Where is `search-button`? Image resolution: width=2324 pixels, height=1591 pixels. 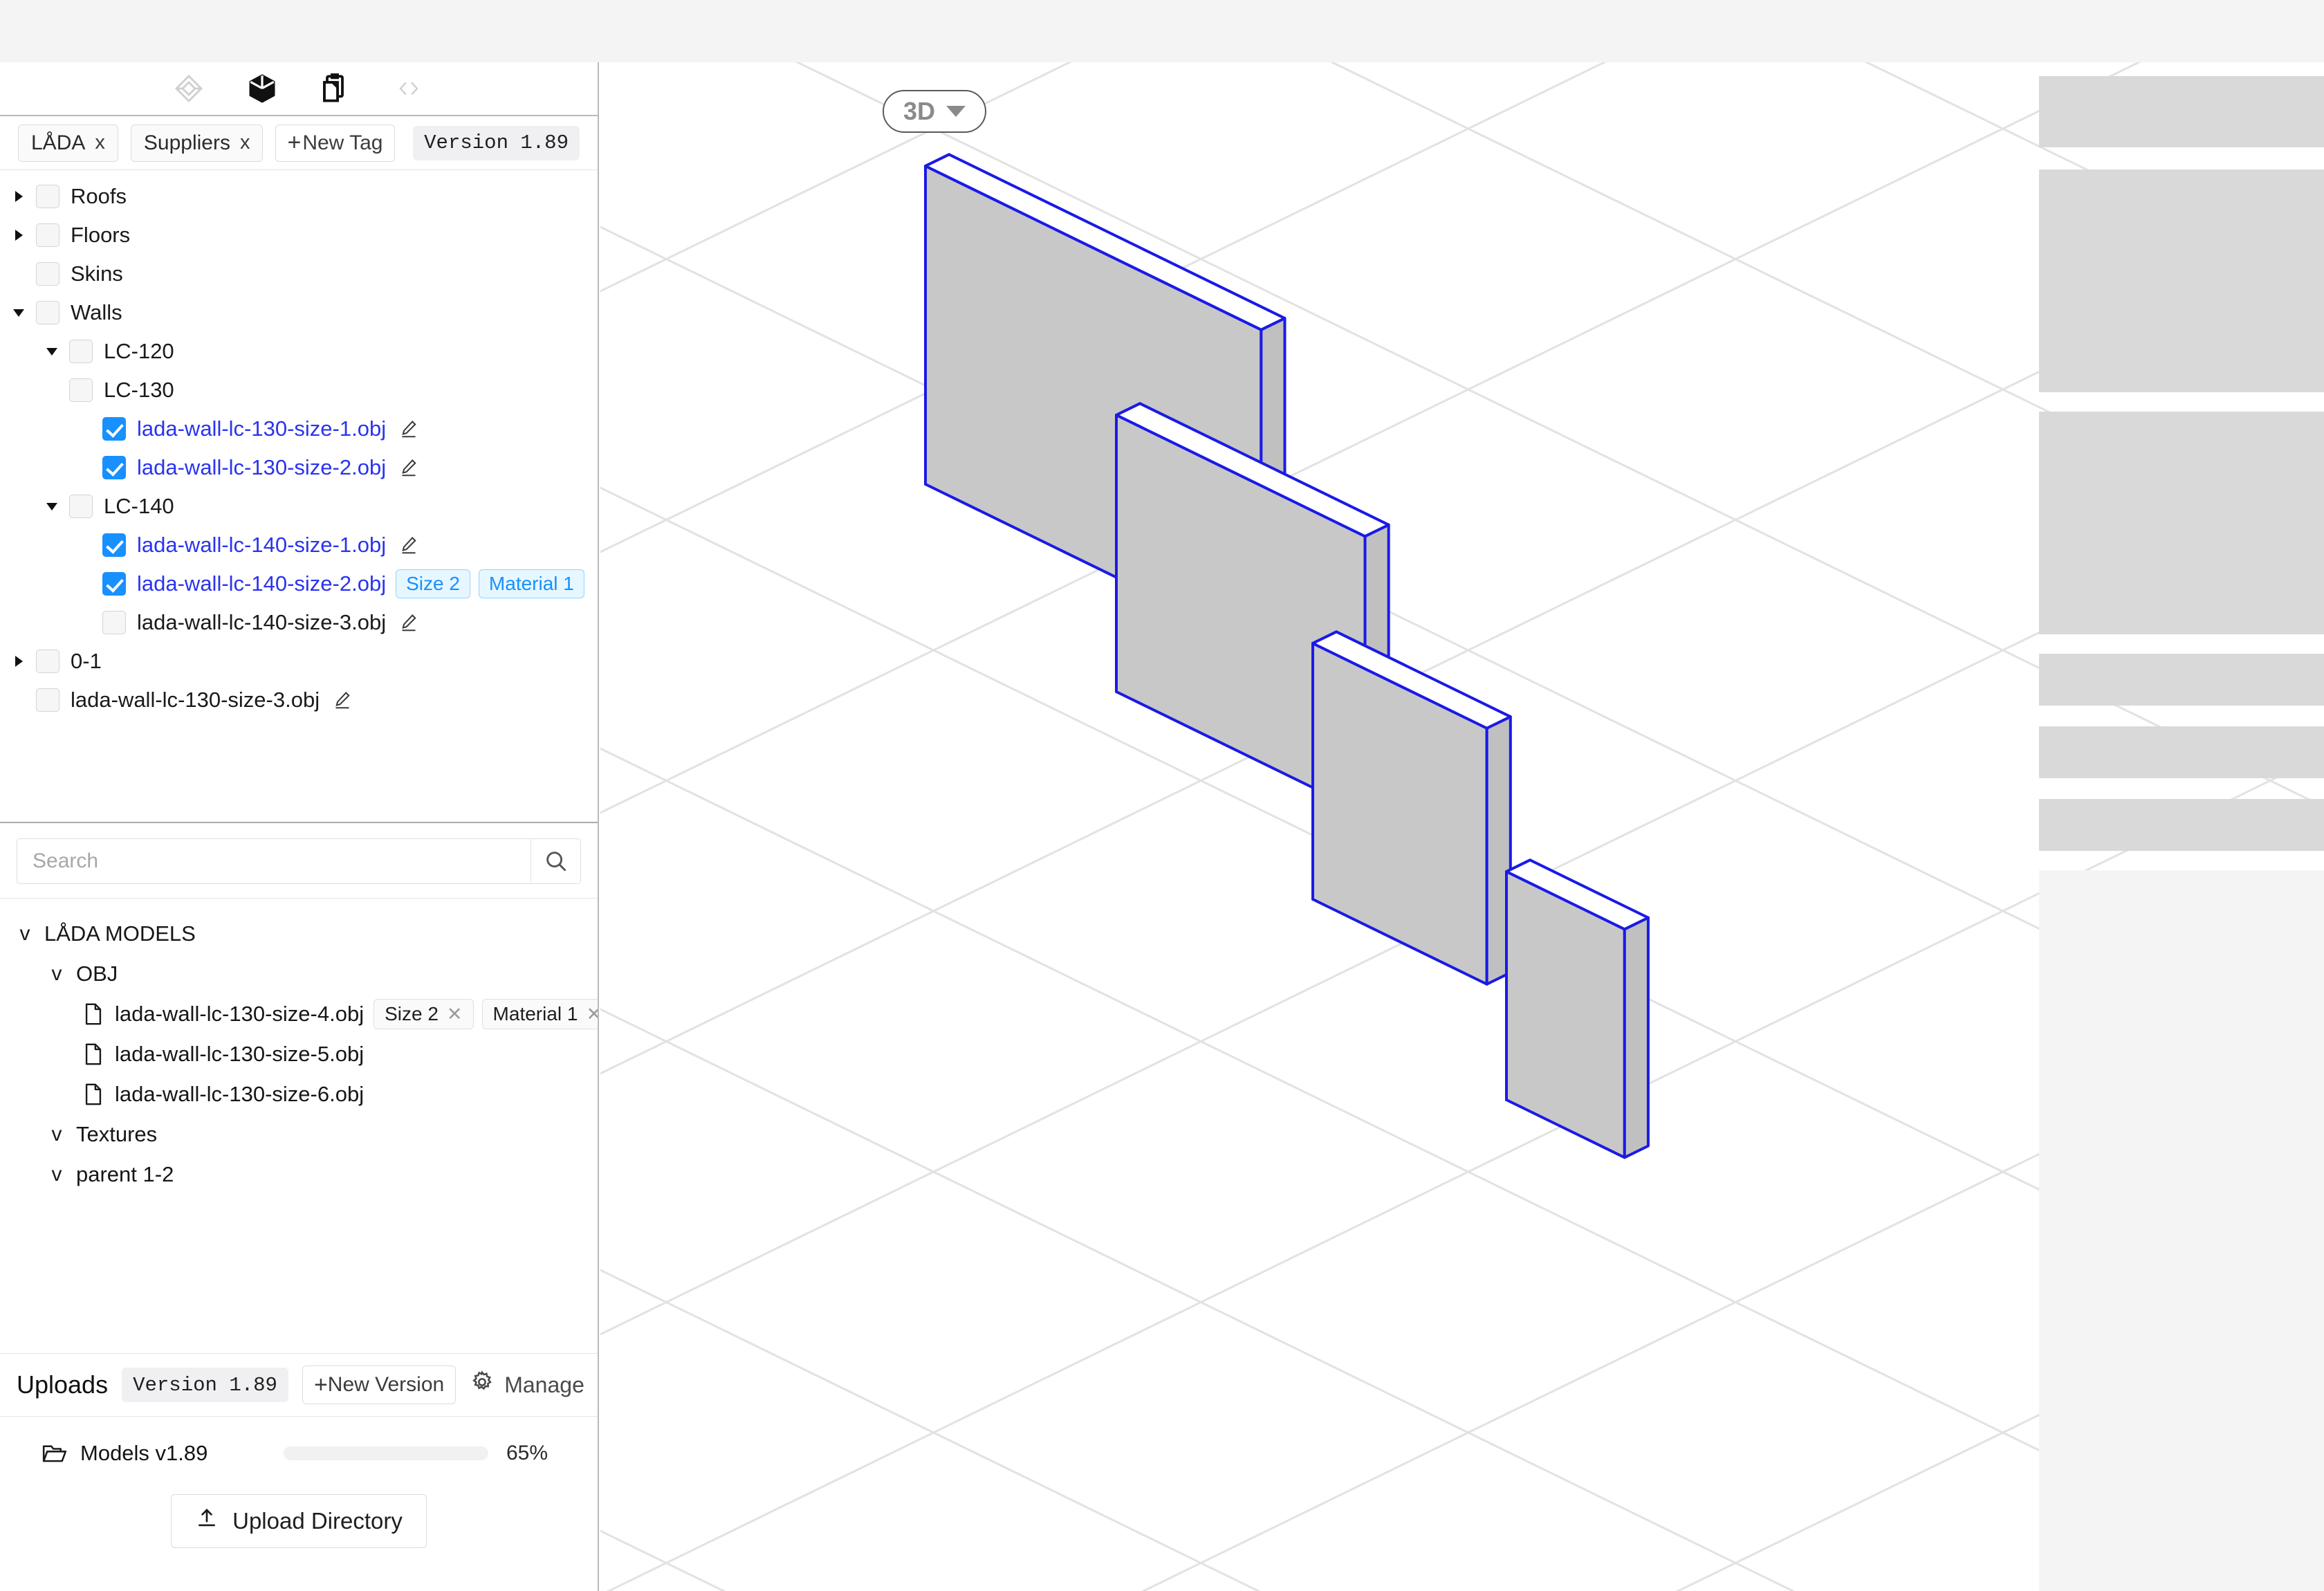
search-button is located at coordinates (555, 861).